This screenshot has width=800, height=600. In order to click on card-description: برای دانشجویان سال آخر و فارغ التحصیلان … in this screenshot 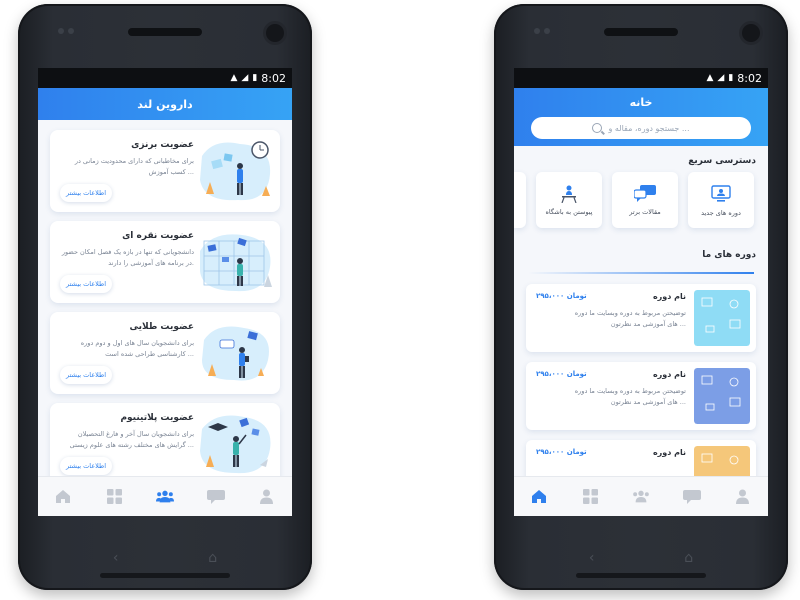, I will do `click(131, 439)`.